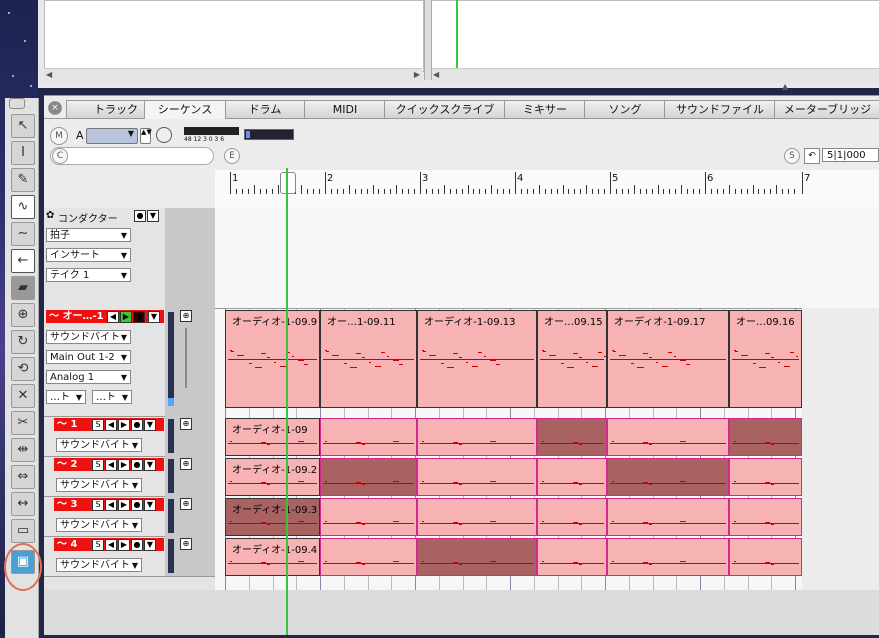 The image size is (879, 638). What do you see at coordinates (88, 377) in the screenshot?
I see `main-dd-2: Analog 1 ▼` at bounding box center [88, 377].